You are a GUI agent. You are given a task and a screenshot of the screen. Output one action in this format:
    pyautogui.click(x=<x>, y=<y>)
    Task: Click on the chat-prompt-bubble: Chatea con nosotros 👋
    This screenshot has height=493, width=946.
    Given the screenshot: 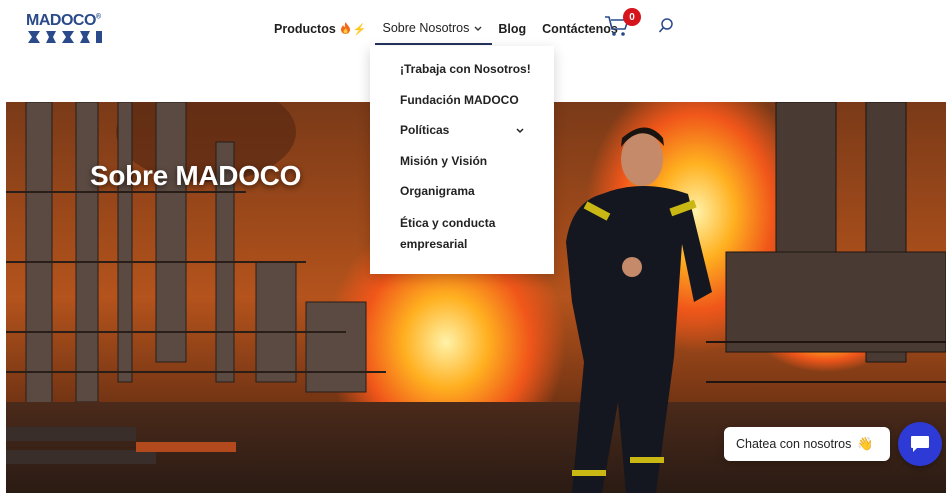 What is the action you would take?
    pyautogui.click(x=807, y=444)
    